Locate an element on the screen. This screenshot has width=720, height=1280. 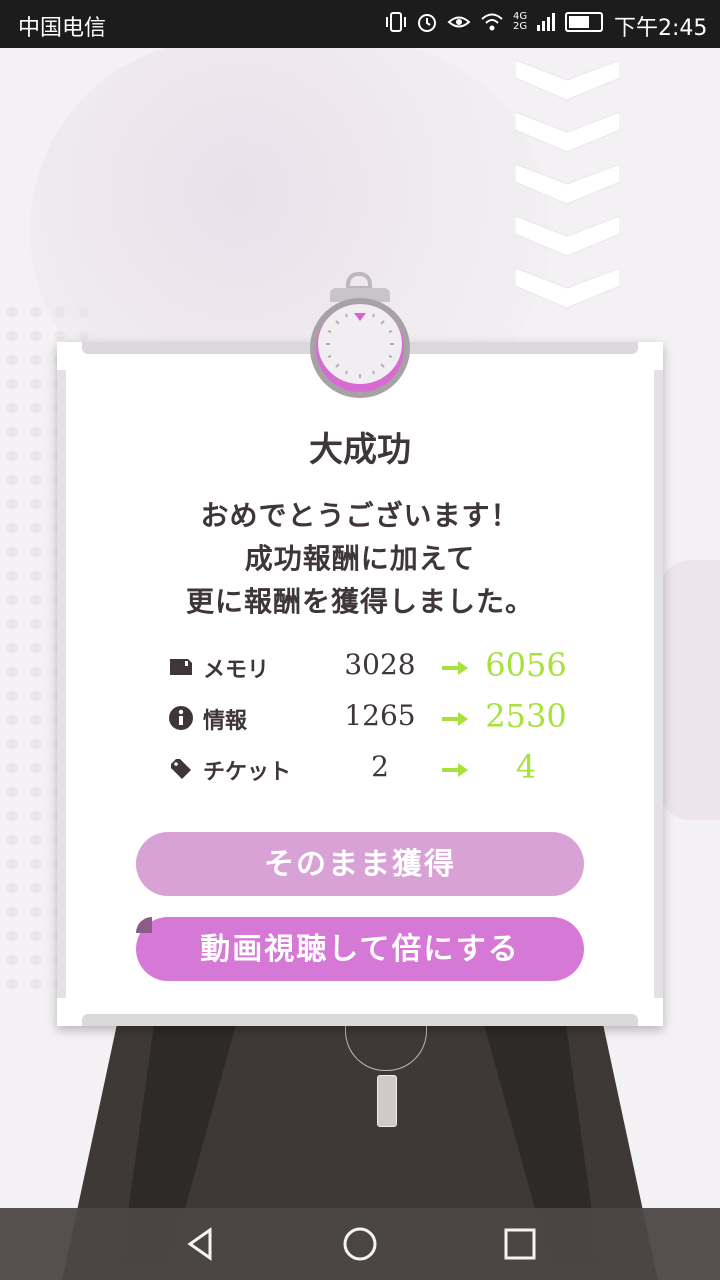
reward-before-value: 1265 is located at coordinates (380, 715).